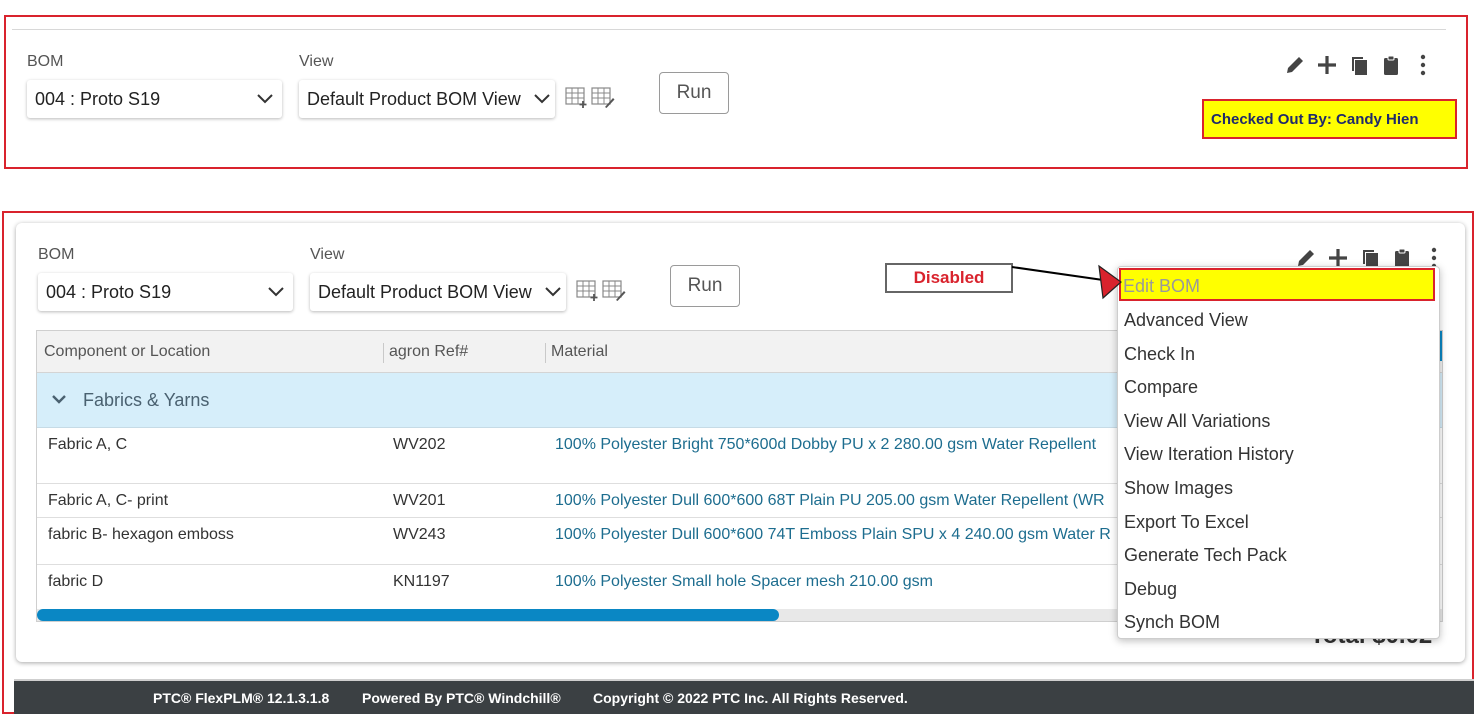 The height and width of the screenshot is (716, 1478). What do you see at coordinates (1205, 555) in the screenshot?
I see `menu-item-generate-tech-pack: Generate Tech Pack` at bounding box center [1205, 555].